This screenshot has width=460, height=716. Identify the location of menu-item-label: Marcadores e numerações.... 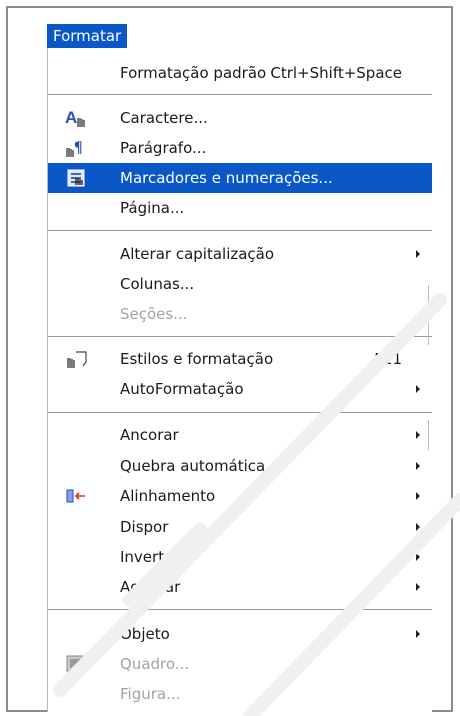
(226, 178).